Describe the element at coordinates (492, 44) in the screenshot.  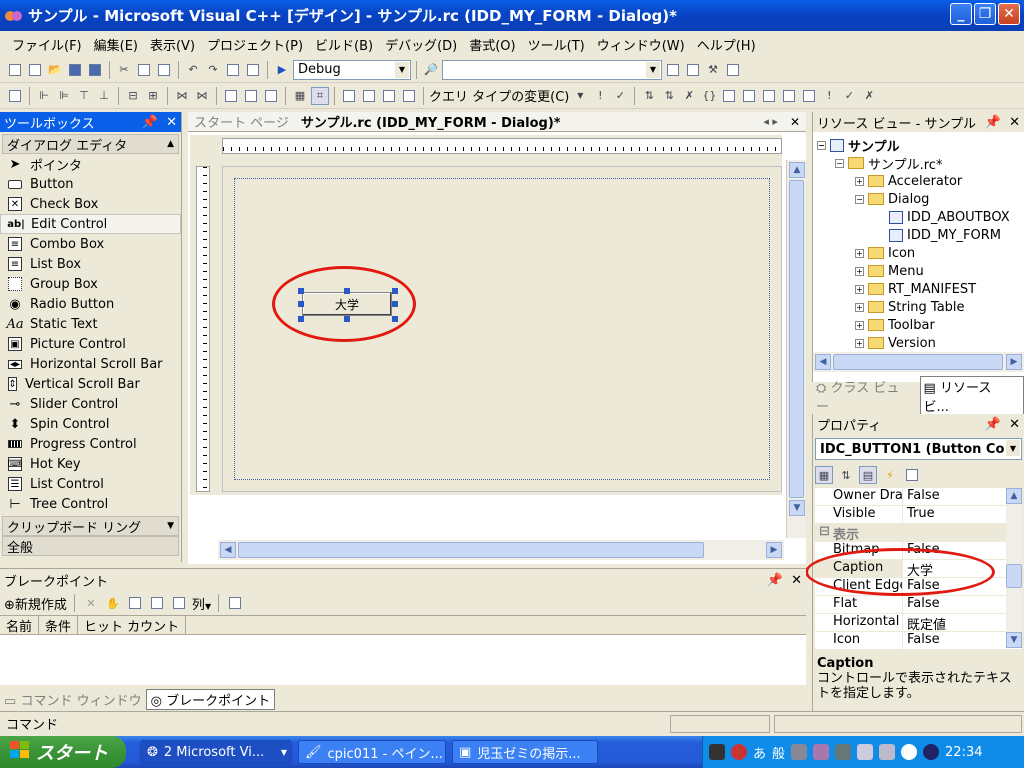
I see `menu-format: 書式(O)` at that location.